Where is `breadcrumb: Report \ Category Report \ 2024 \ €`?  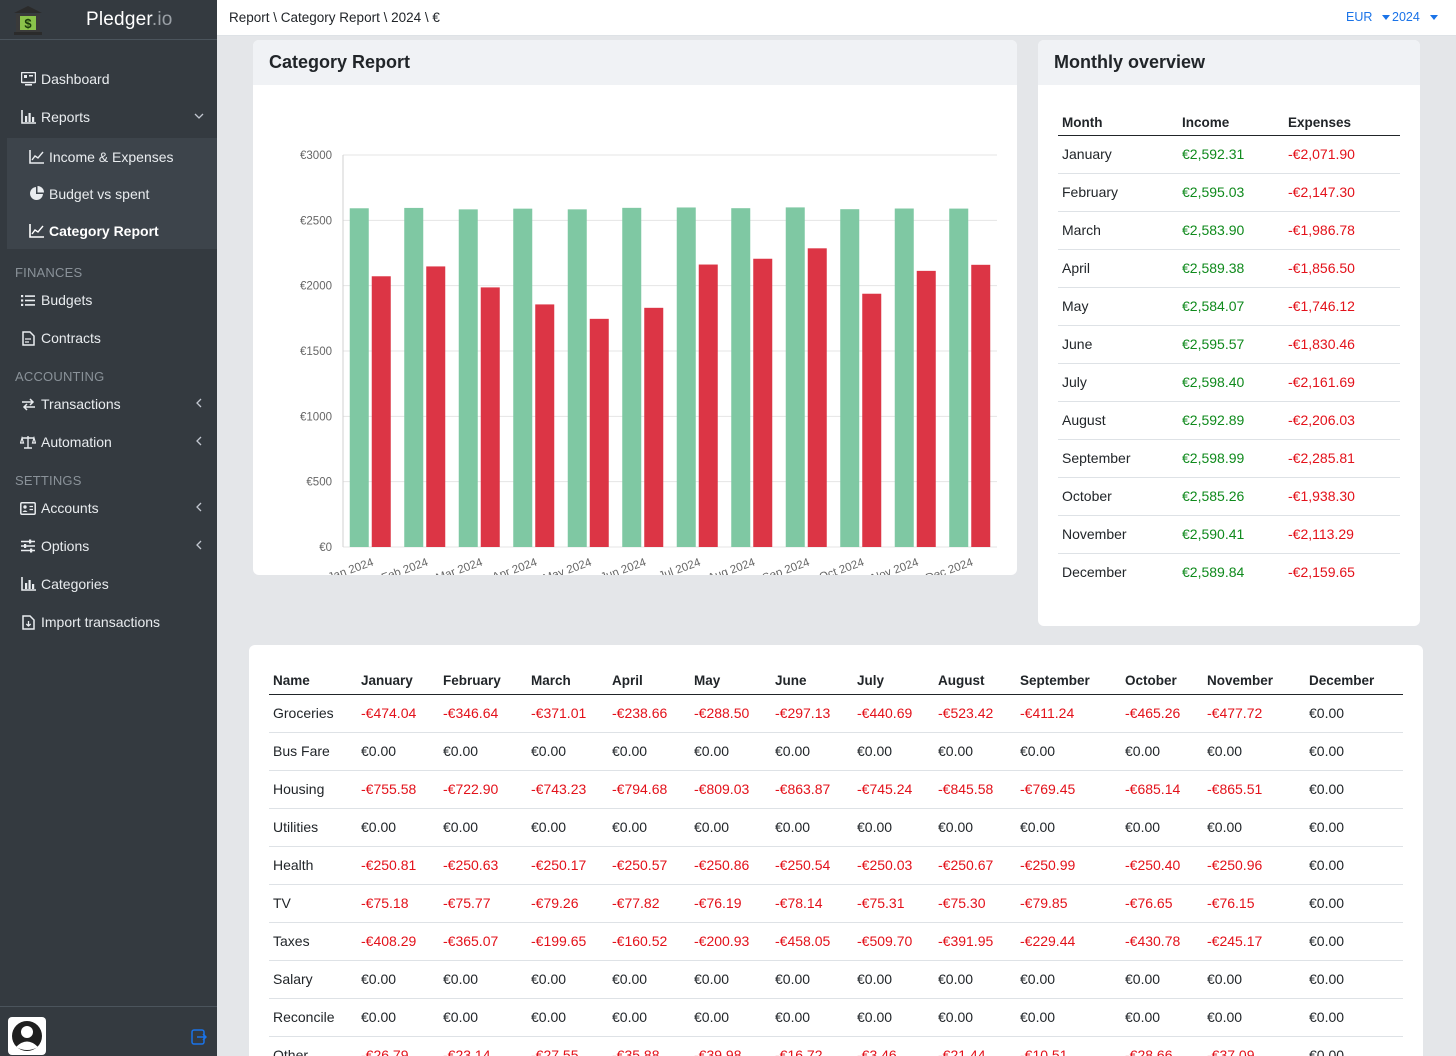
breadcrumb: Report \ Category Report \ 2024 \ € is located at coordinates (334, 17).